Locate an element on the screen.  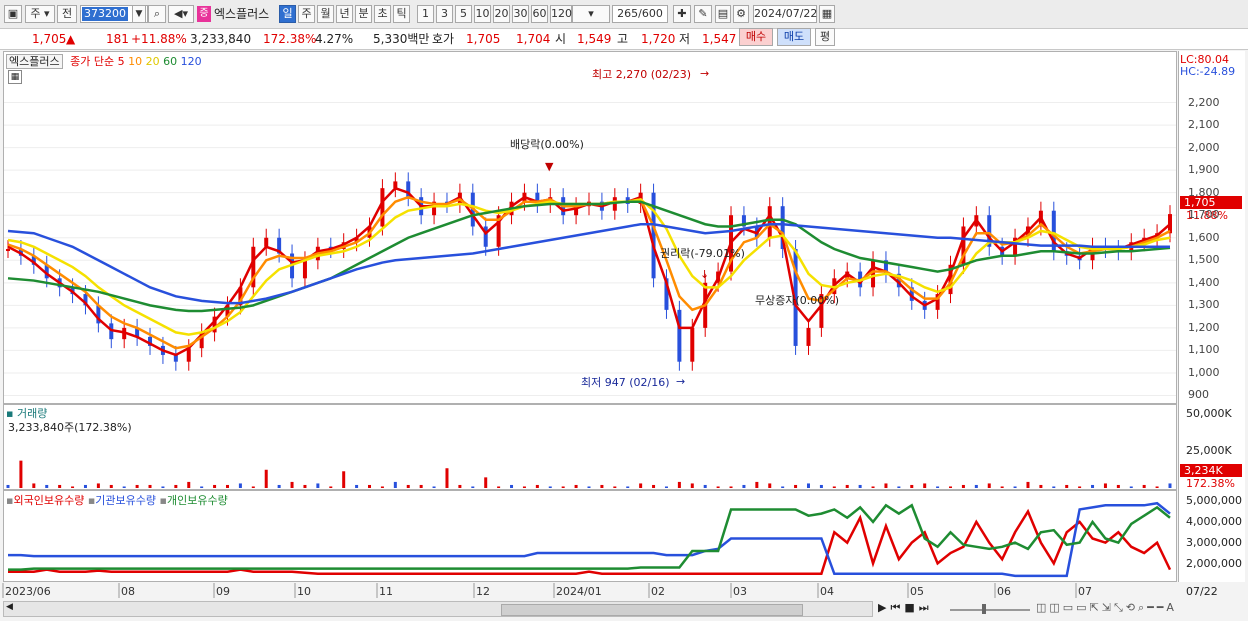
date-tick: 11 is located at coordinates (386, 591).